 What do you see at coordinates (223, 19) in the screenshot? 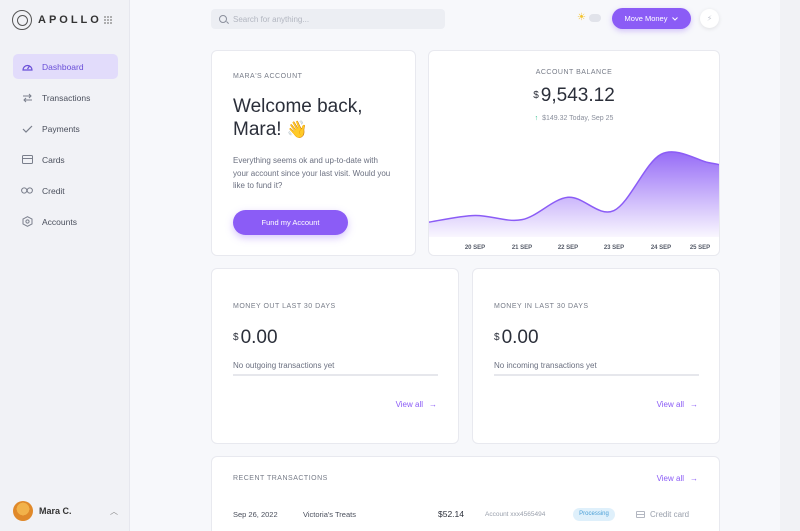
I see `search-icon` at bounding box center [223, 19].